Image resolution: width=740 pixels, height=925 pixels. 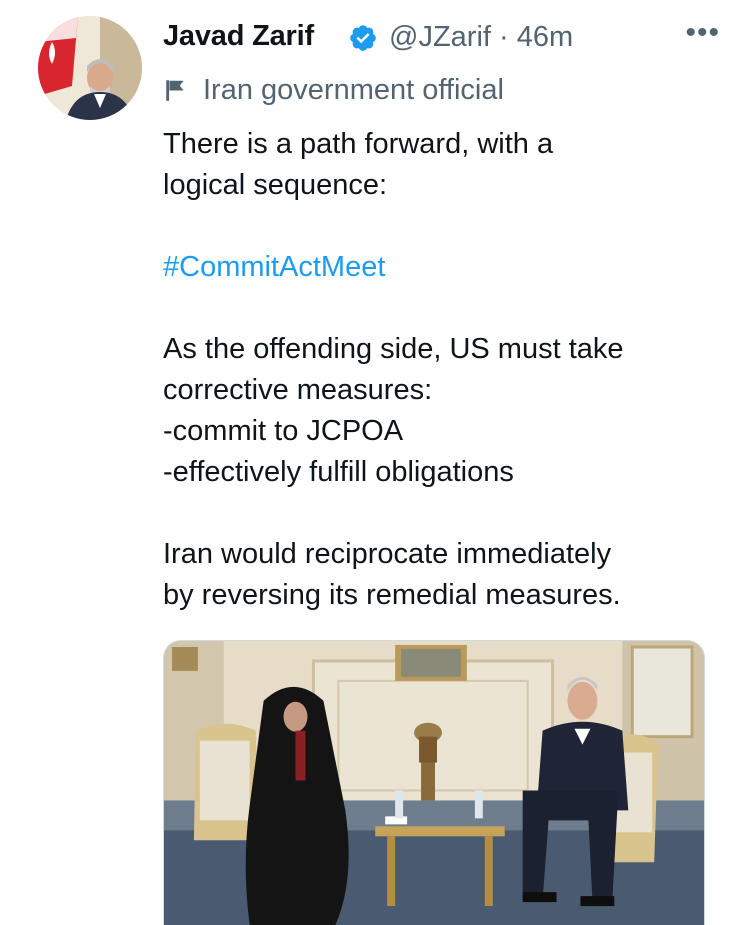 What do you see at coordinates (238, 36) in the screenshot?
I see `author-display-name: Javad Zarif` at bounding box center [238, 36].